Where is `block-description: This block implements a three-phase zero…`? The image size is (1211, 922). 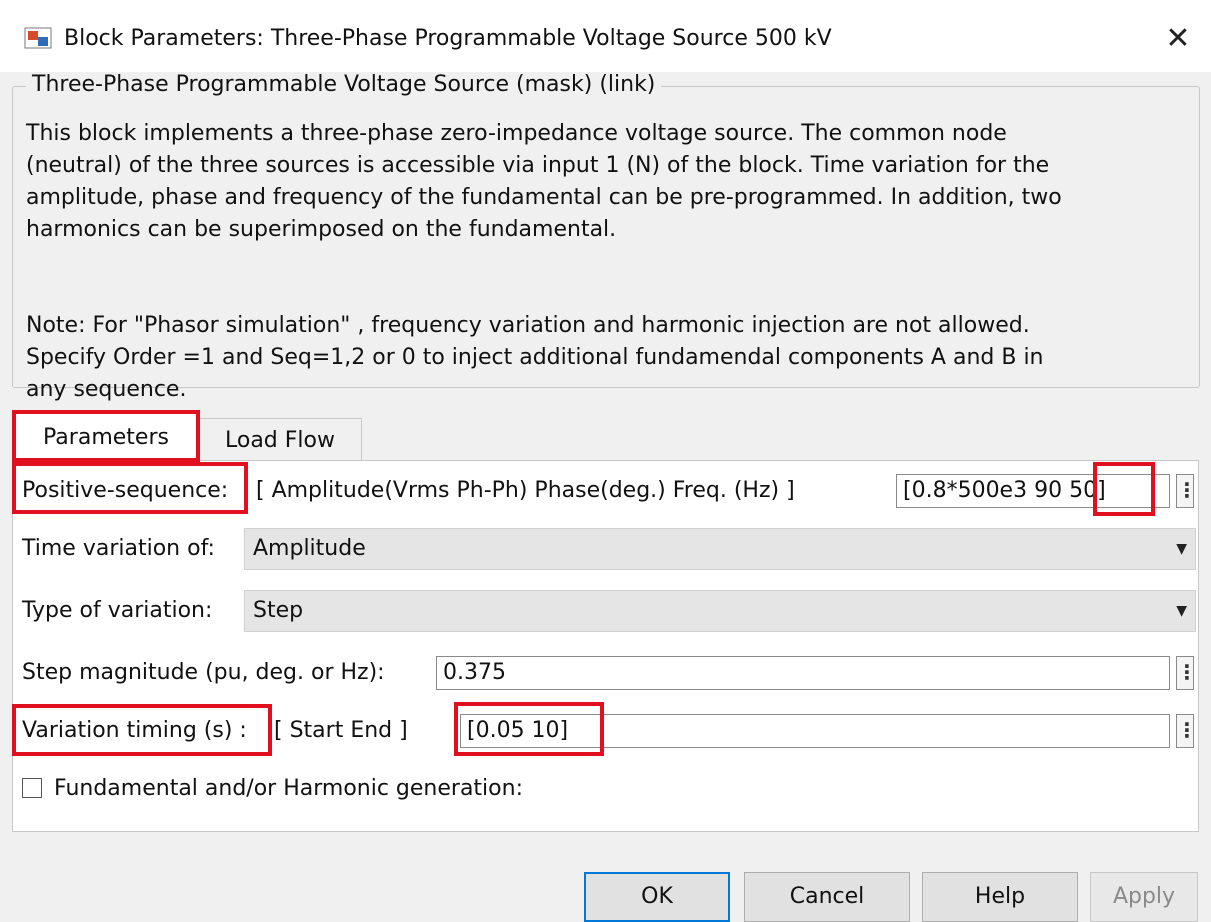 block-description: This block implements a three-phase zero… is located at coordinates (544, 181).